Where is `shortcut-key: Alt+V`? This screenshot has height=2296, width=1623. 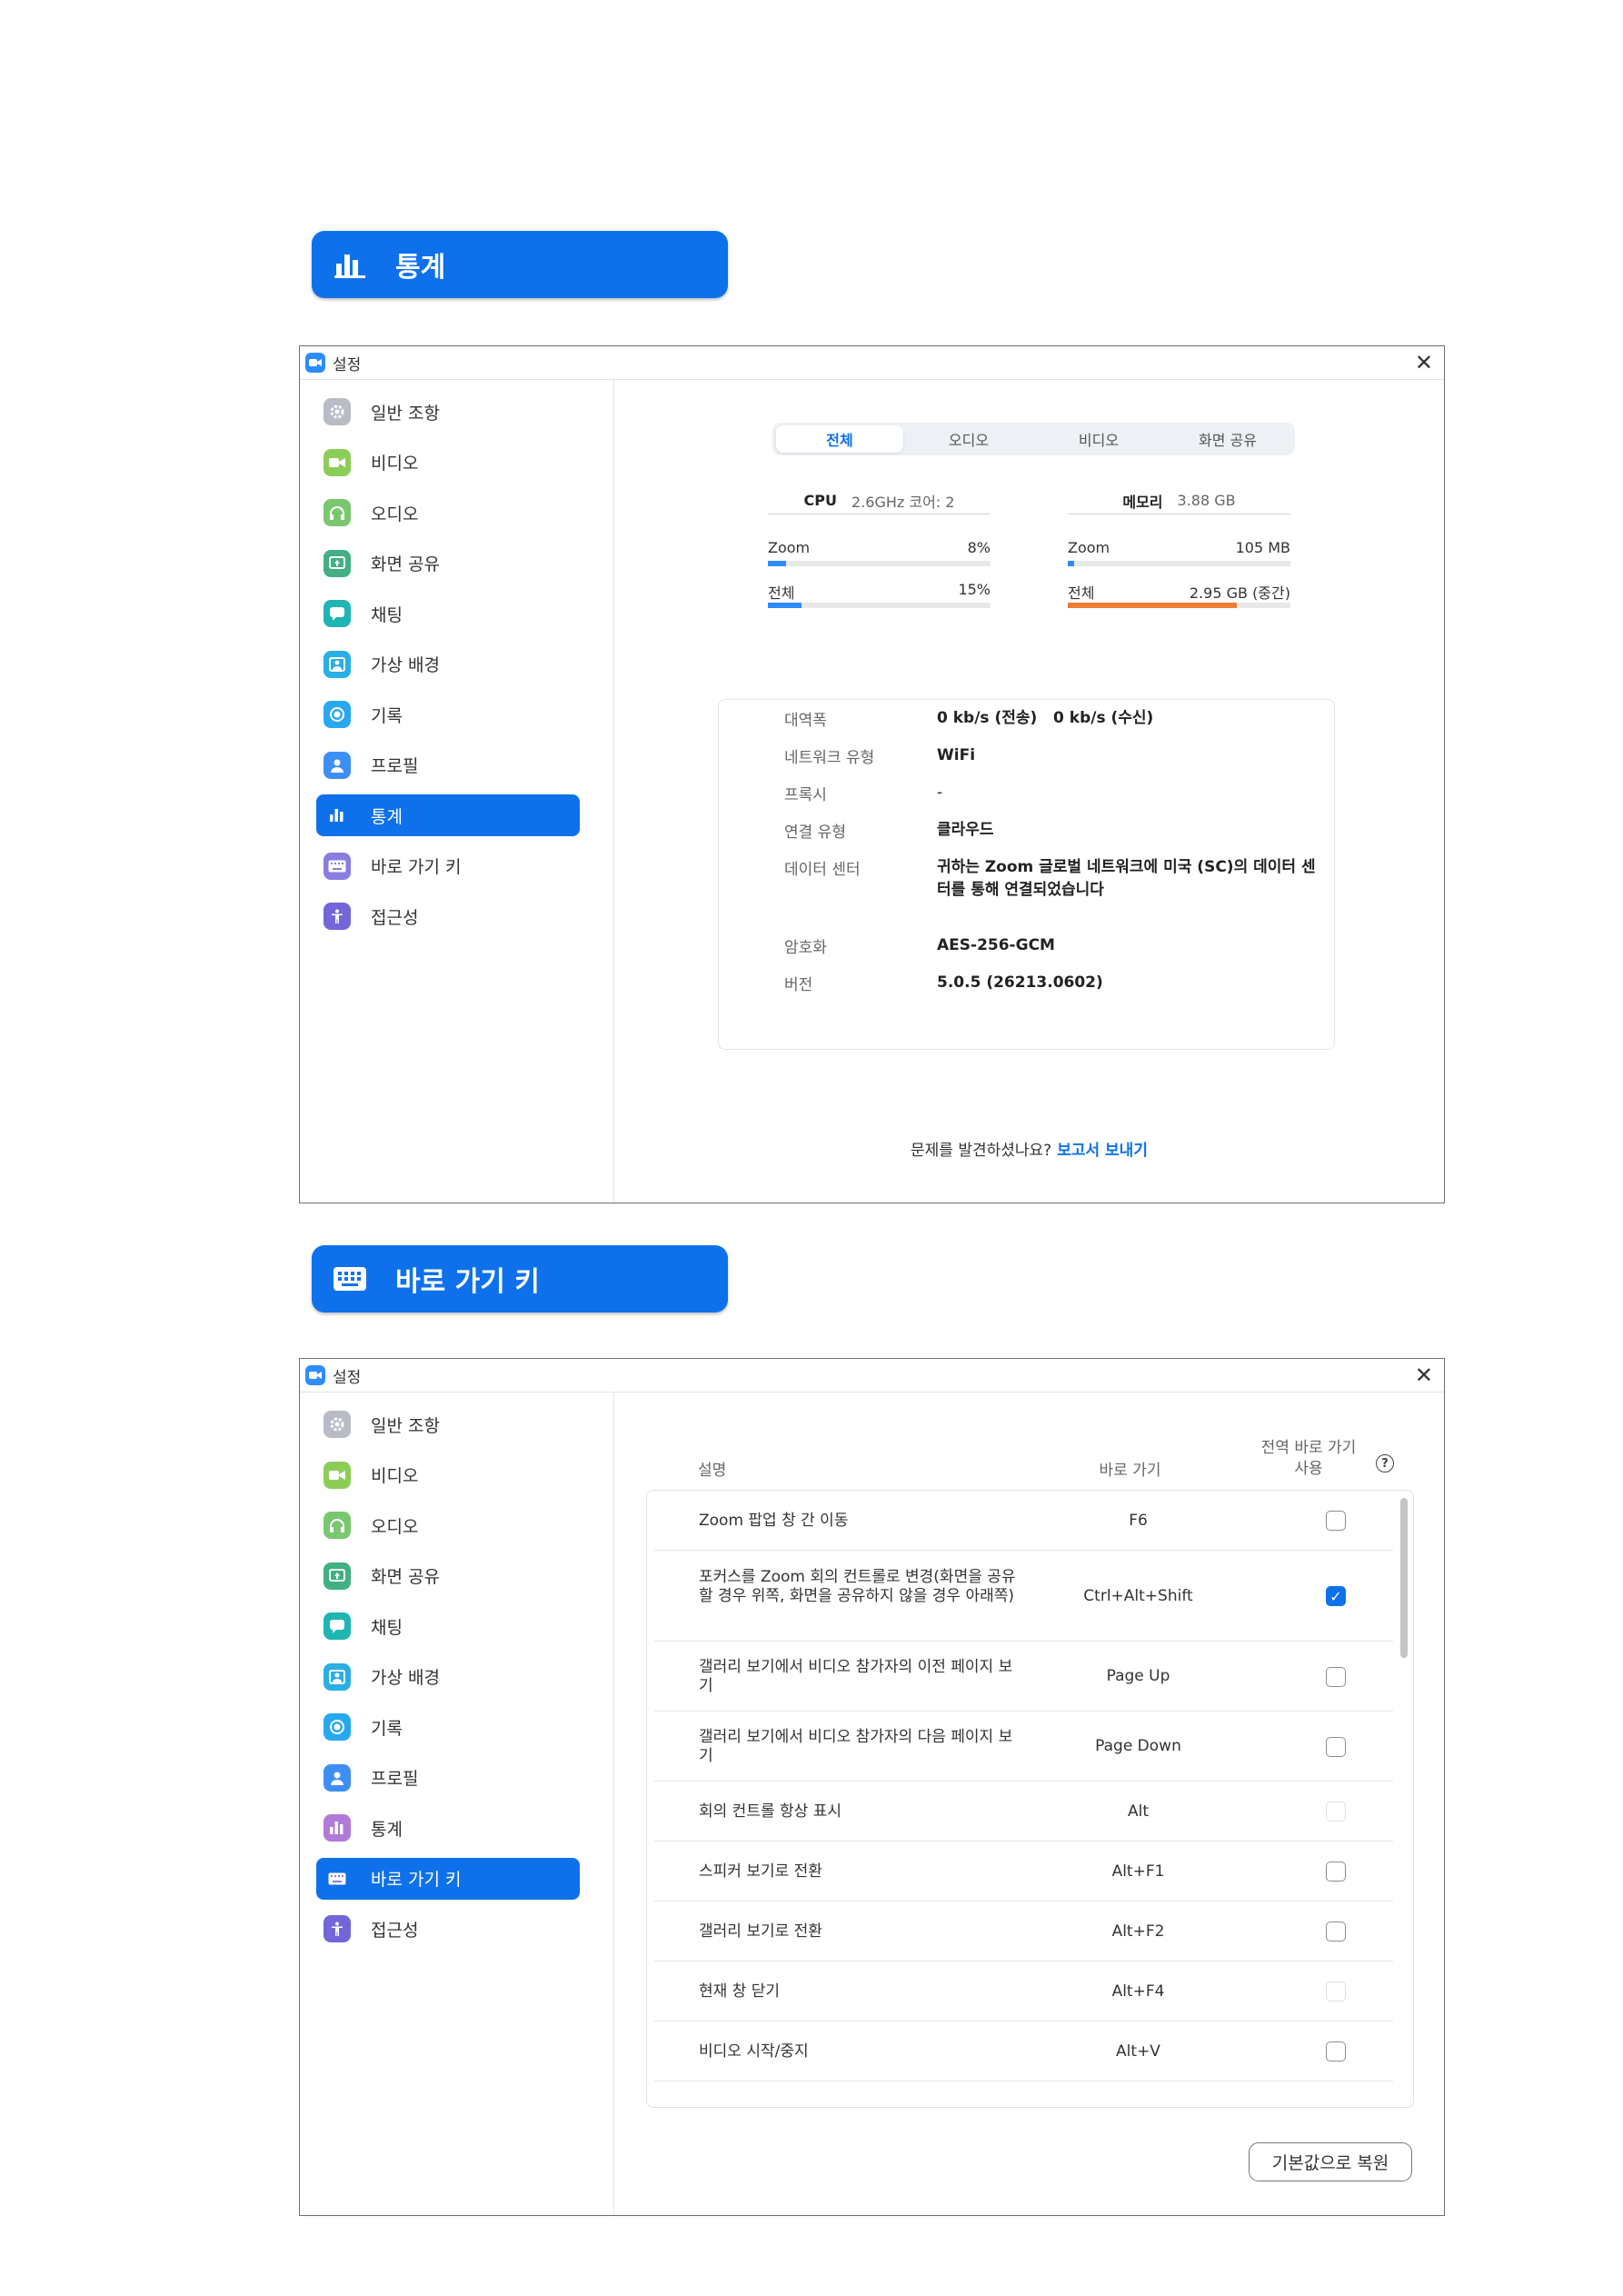 shortcut-key: Alt+V is located at coordinates (1138, 2051).